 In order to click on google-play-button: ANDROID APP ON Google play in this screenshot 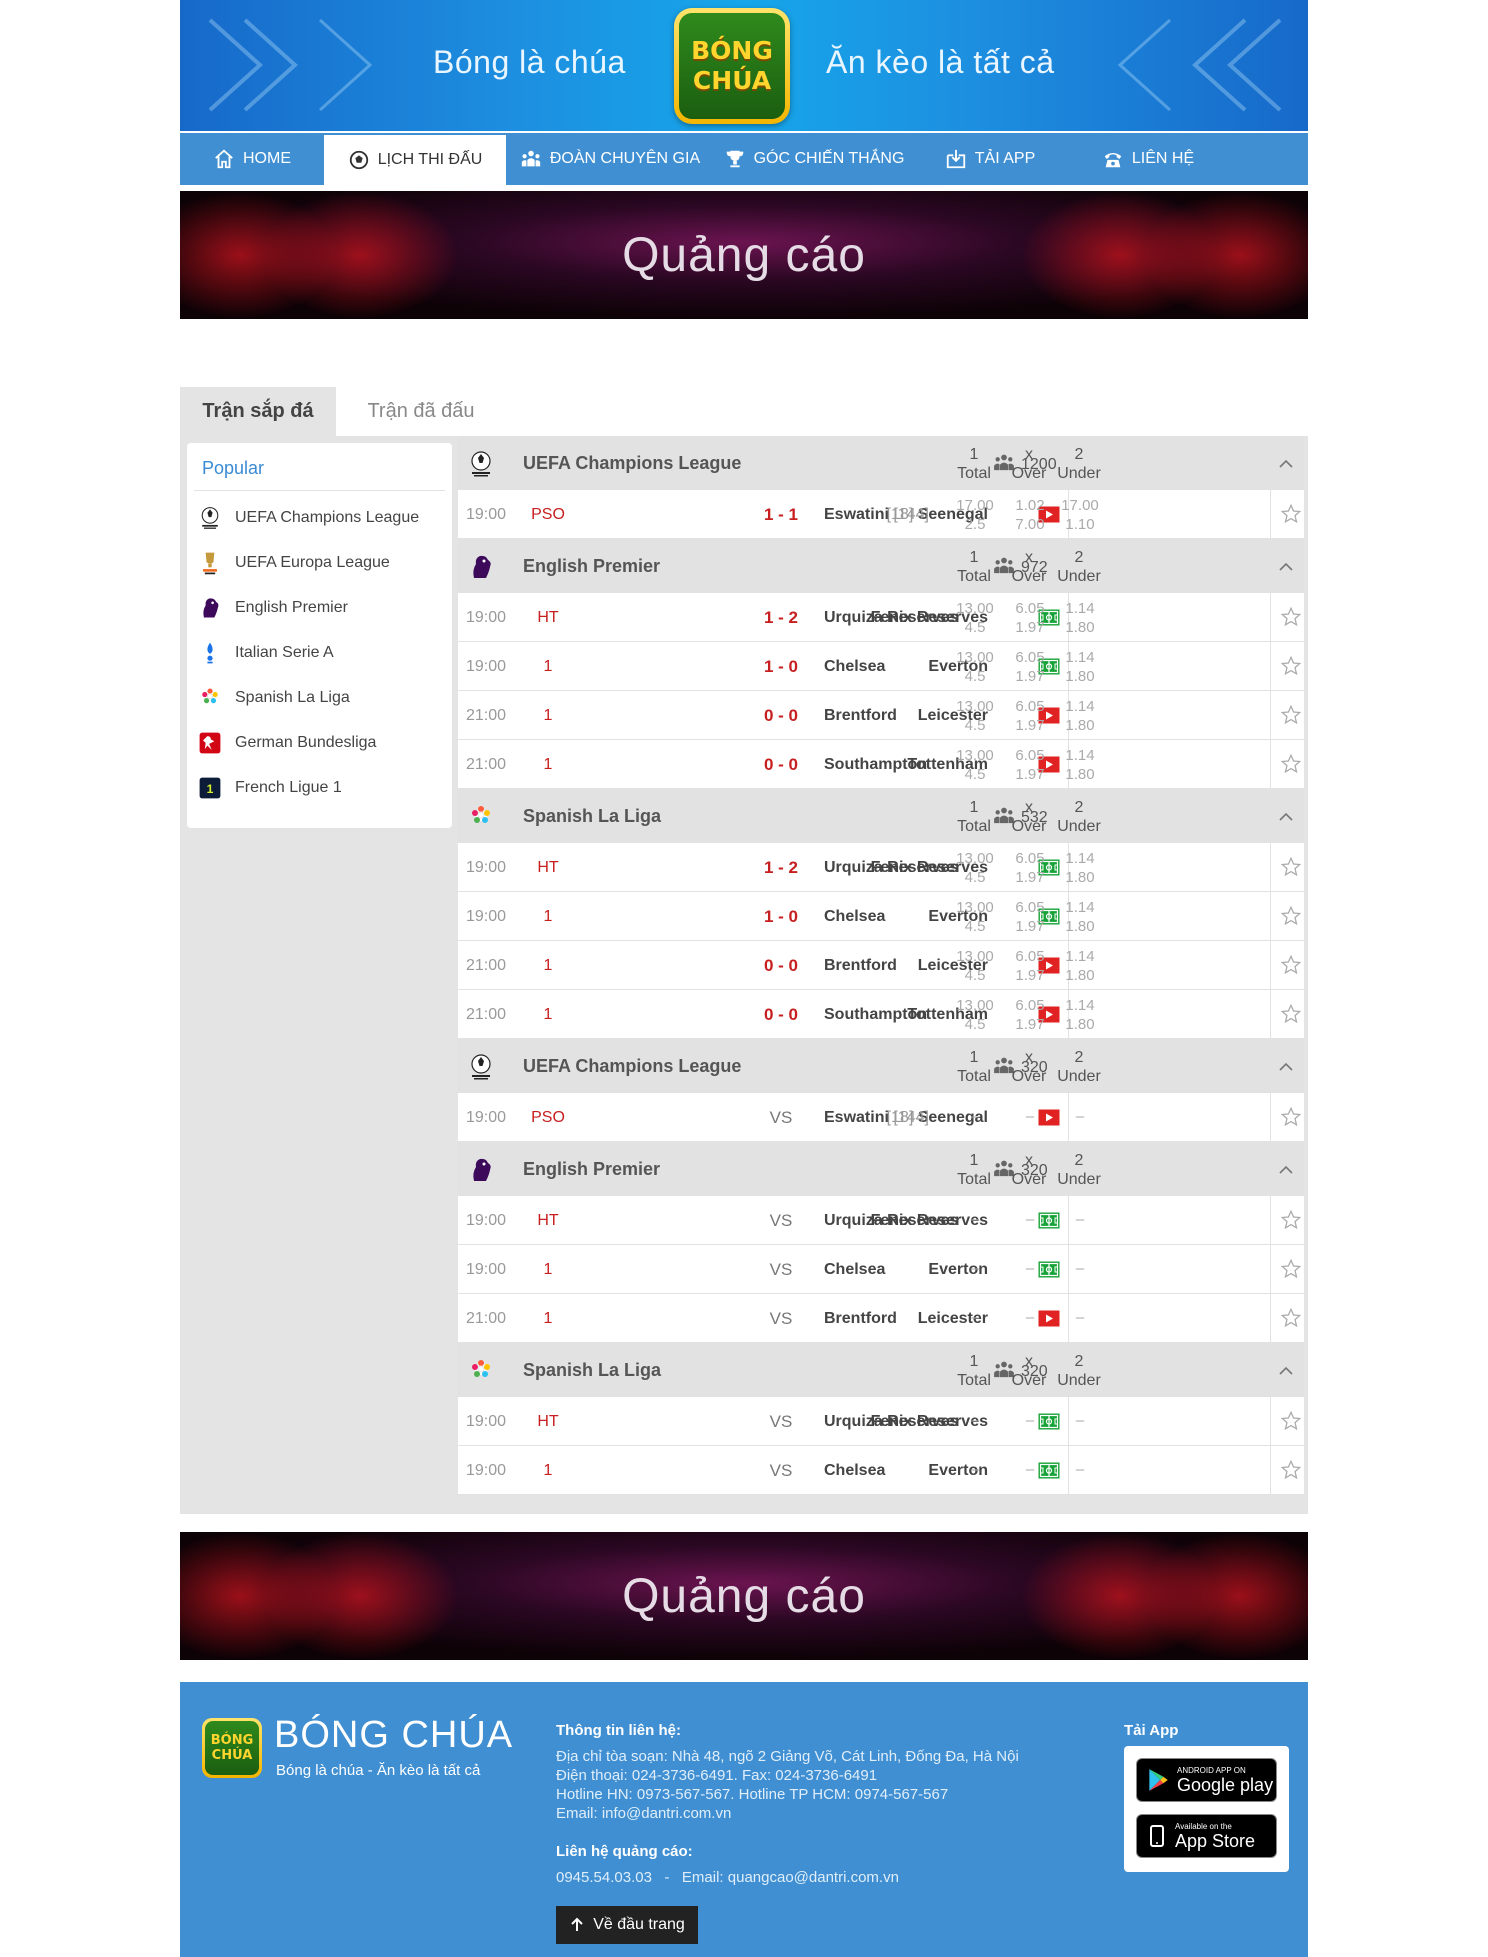, I will do `click(1206, 1780)`.